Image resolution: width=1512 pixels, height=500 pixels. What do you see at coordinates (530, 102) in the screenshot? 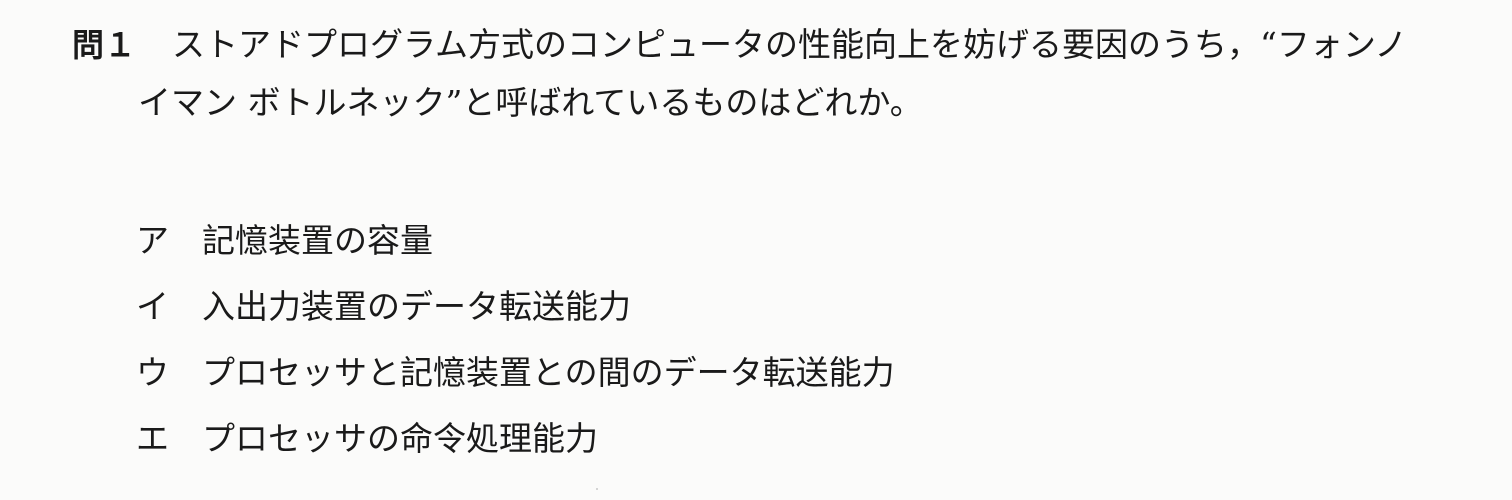
I see `question-text-line-2: イマン ボトルネック”と呼ばれているものはどれか。` at bounding box center [530, 102].